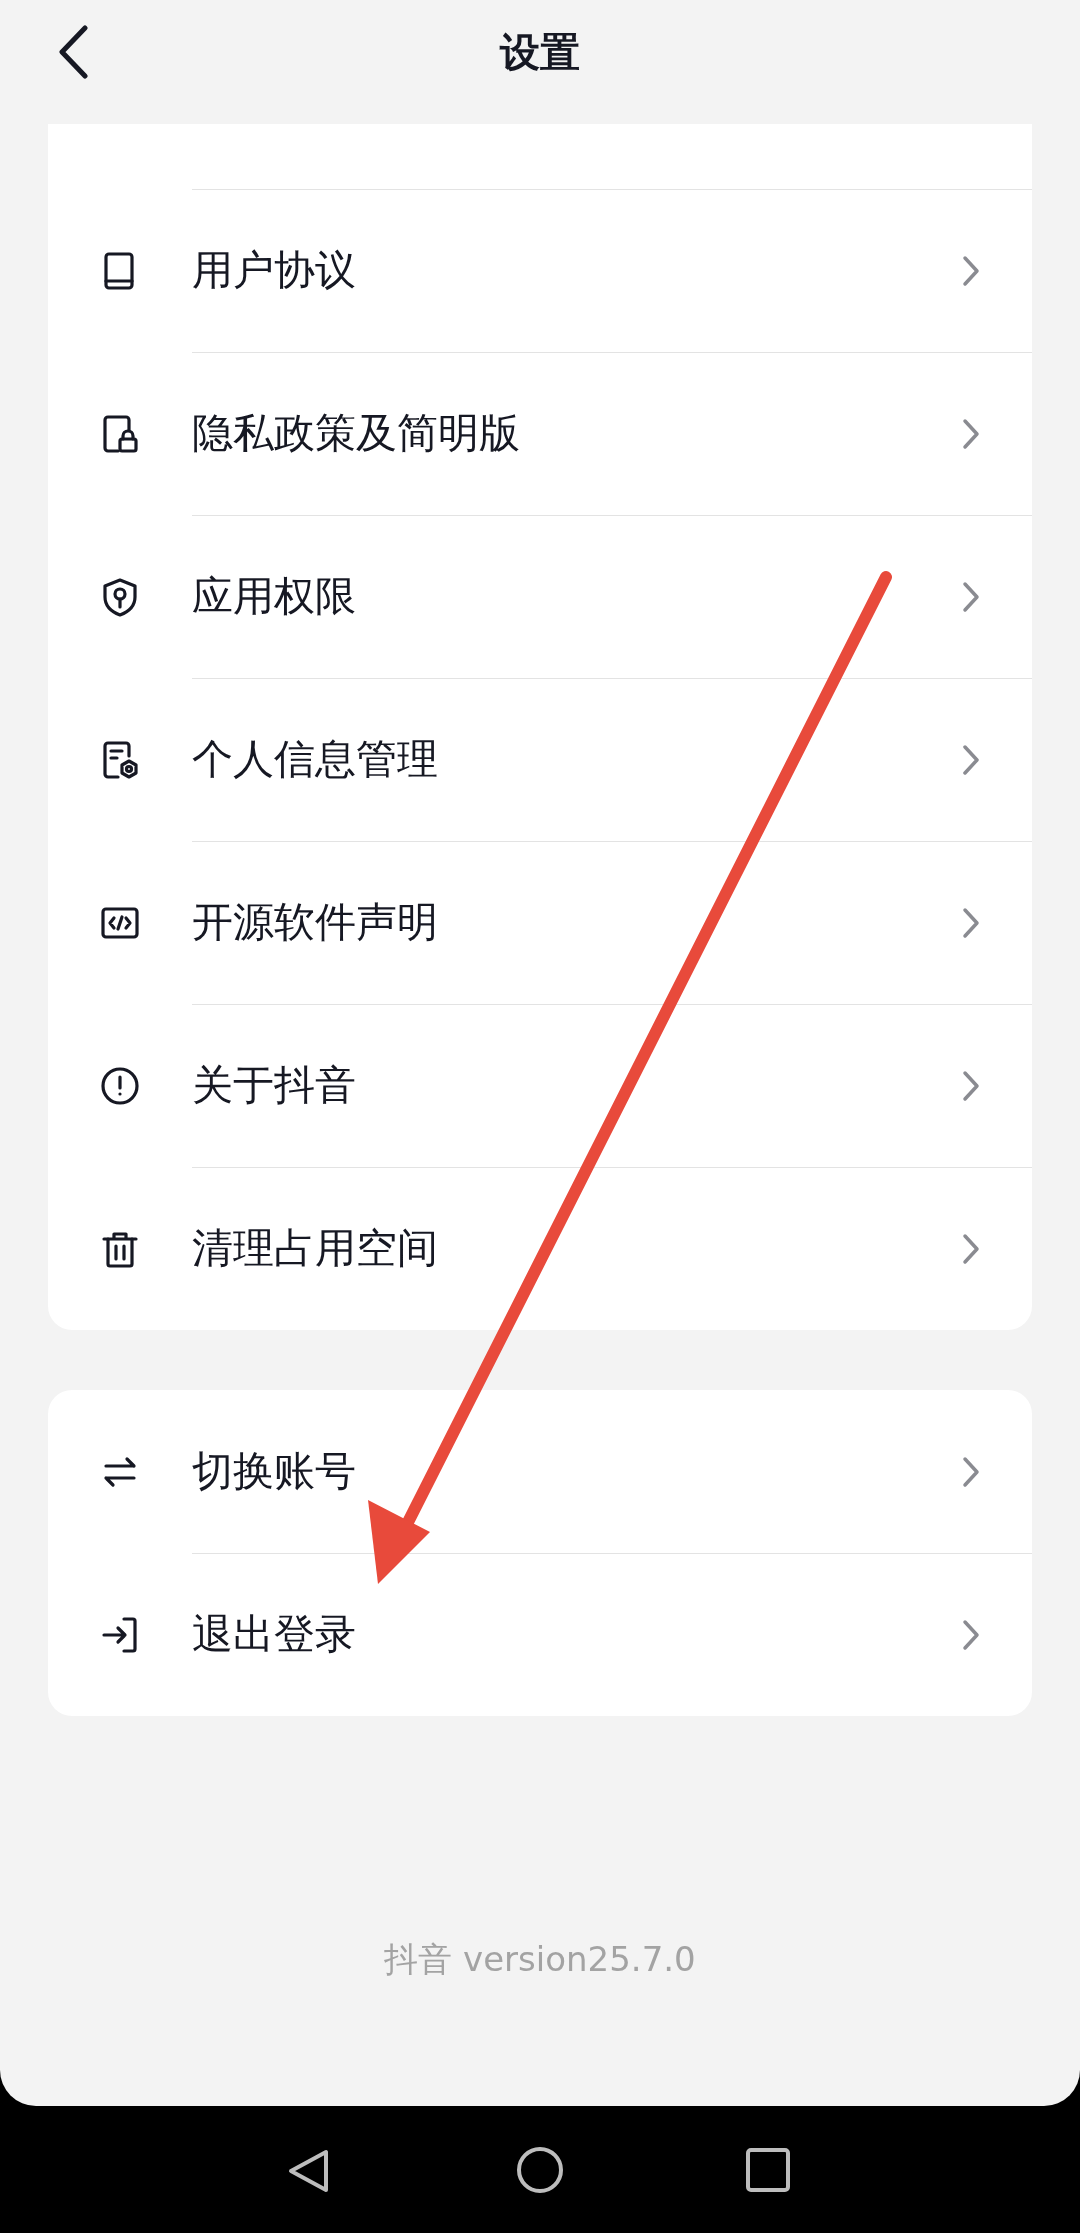 This screenshot has width=1080, height=2233. I want to click on row-label: 退出登录, so click(274, 1635).